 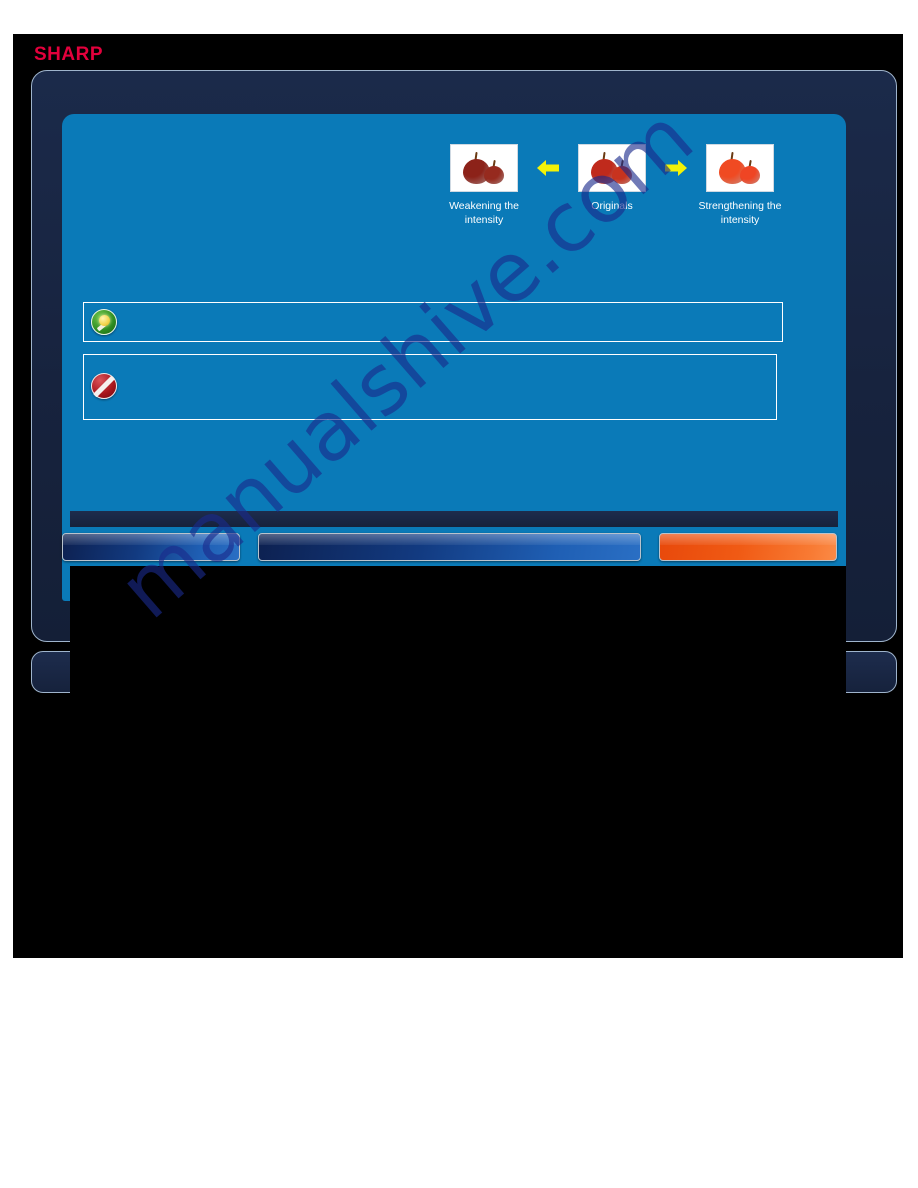 What do you see at coordinates (458, 608) in the screenshot?
I see `lower-mask-overlay` at bounding box center [458, 608].